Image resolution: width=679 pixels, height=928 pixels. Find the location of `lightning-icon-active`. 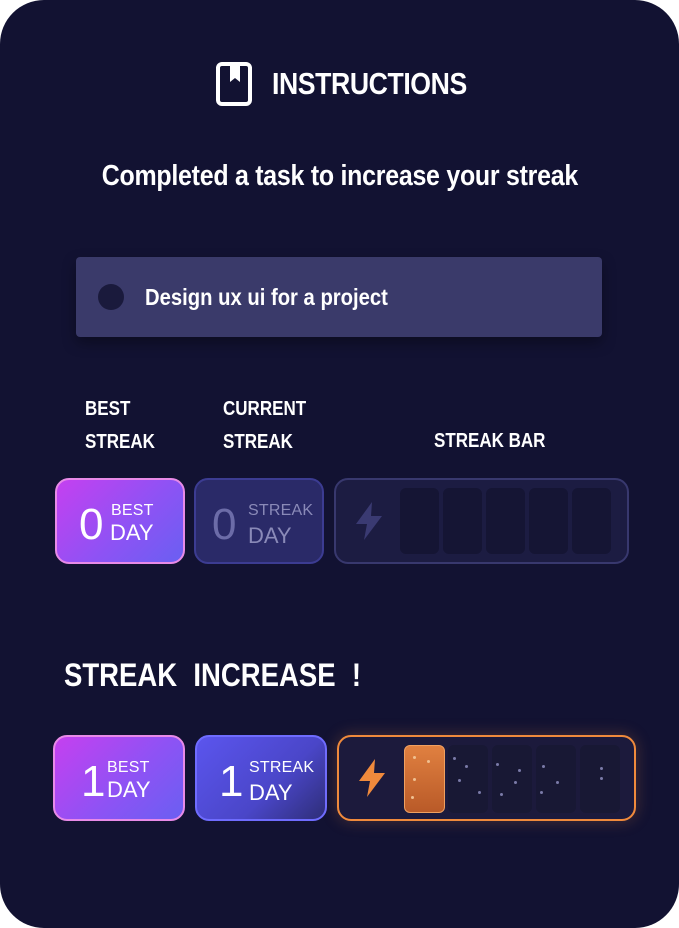

lightning-icon-active is located at coordinates (372, 778).